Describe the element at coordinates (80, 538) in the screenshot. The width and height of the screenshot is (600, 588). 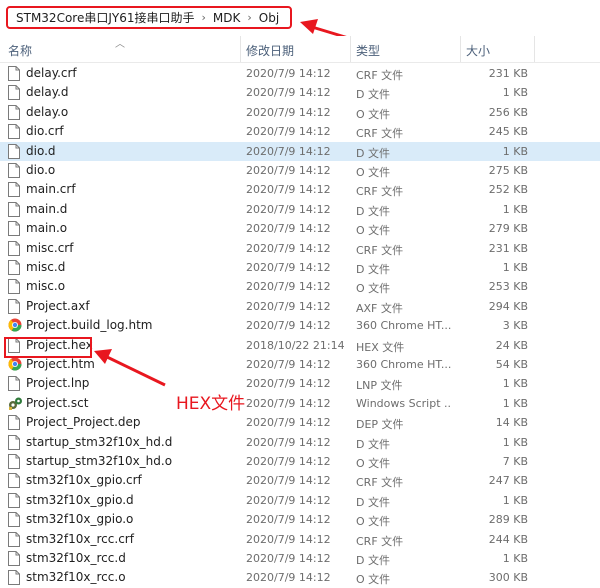
I see `file-name: stm32f10x_rcc.crf` at that location.